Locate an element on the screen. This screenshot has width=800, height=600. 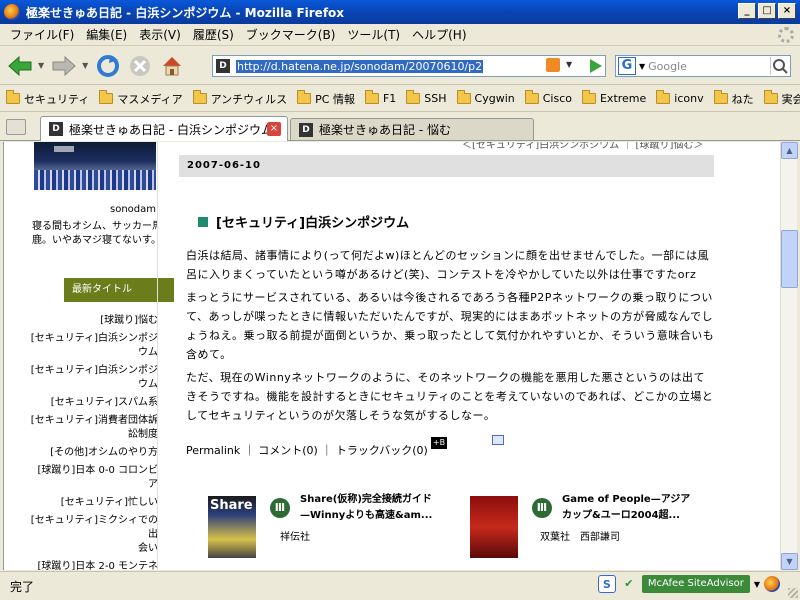
reload-icon is located at coordinates (108, 65).